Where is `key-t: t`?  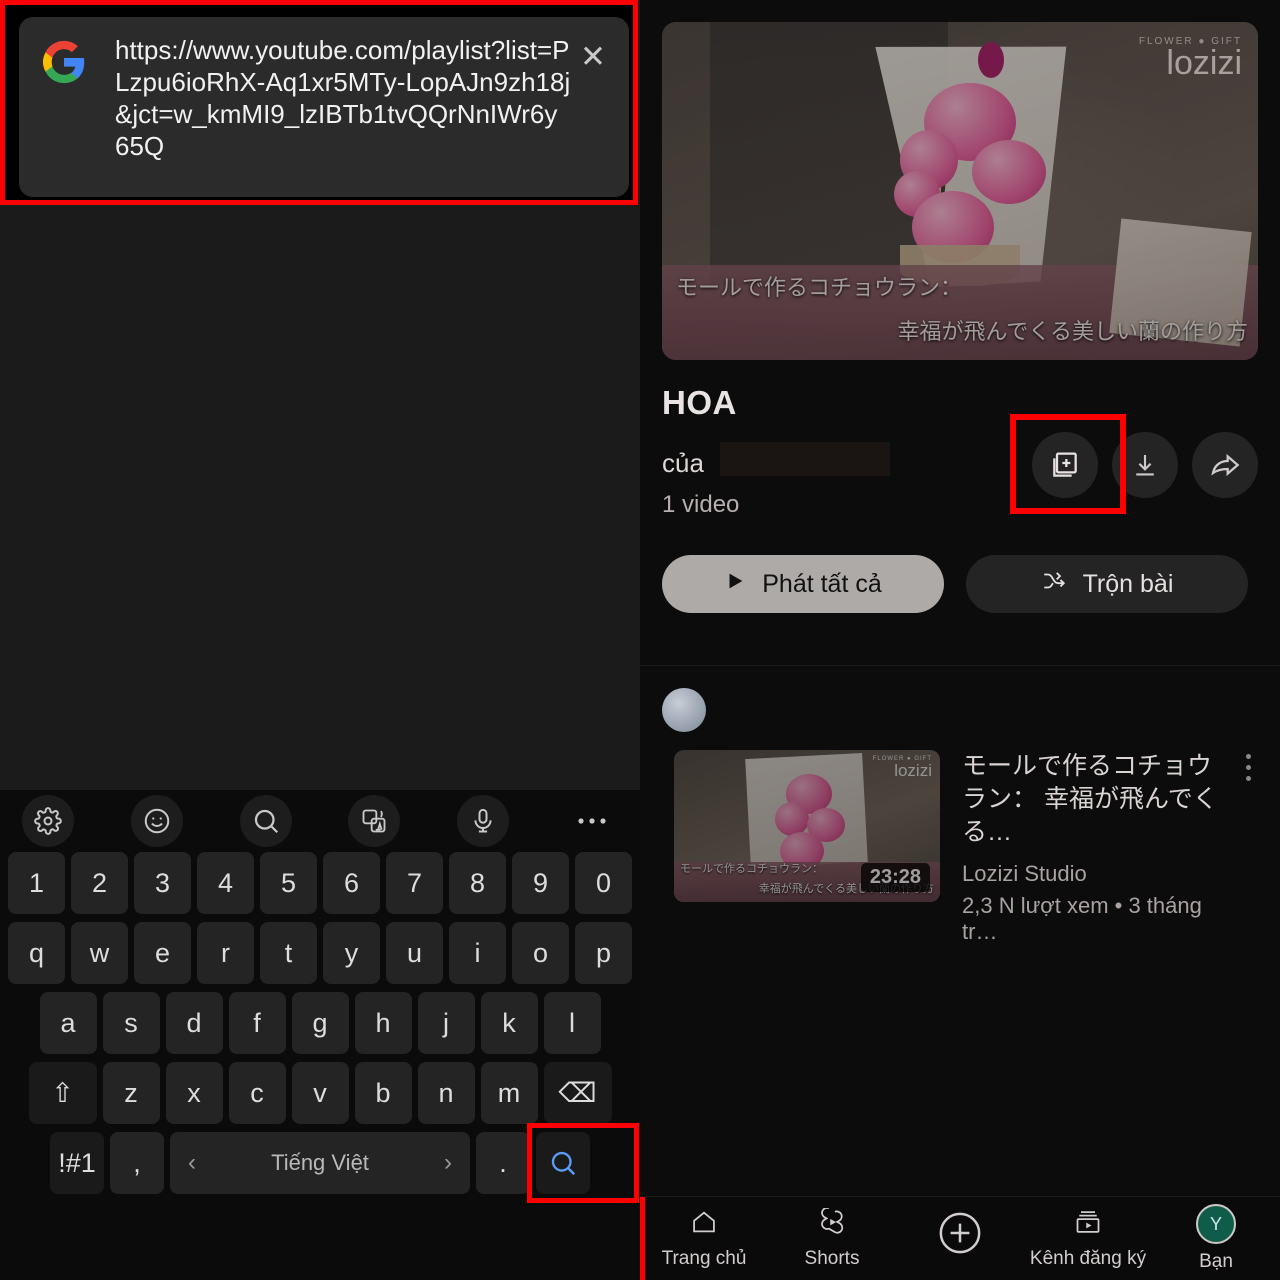 key-t: t is located at coordinates (288, 953).